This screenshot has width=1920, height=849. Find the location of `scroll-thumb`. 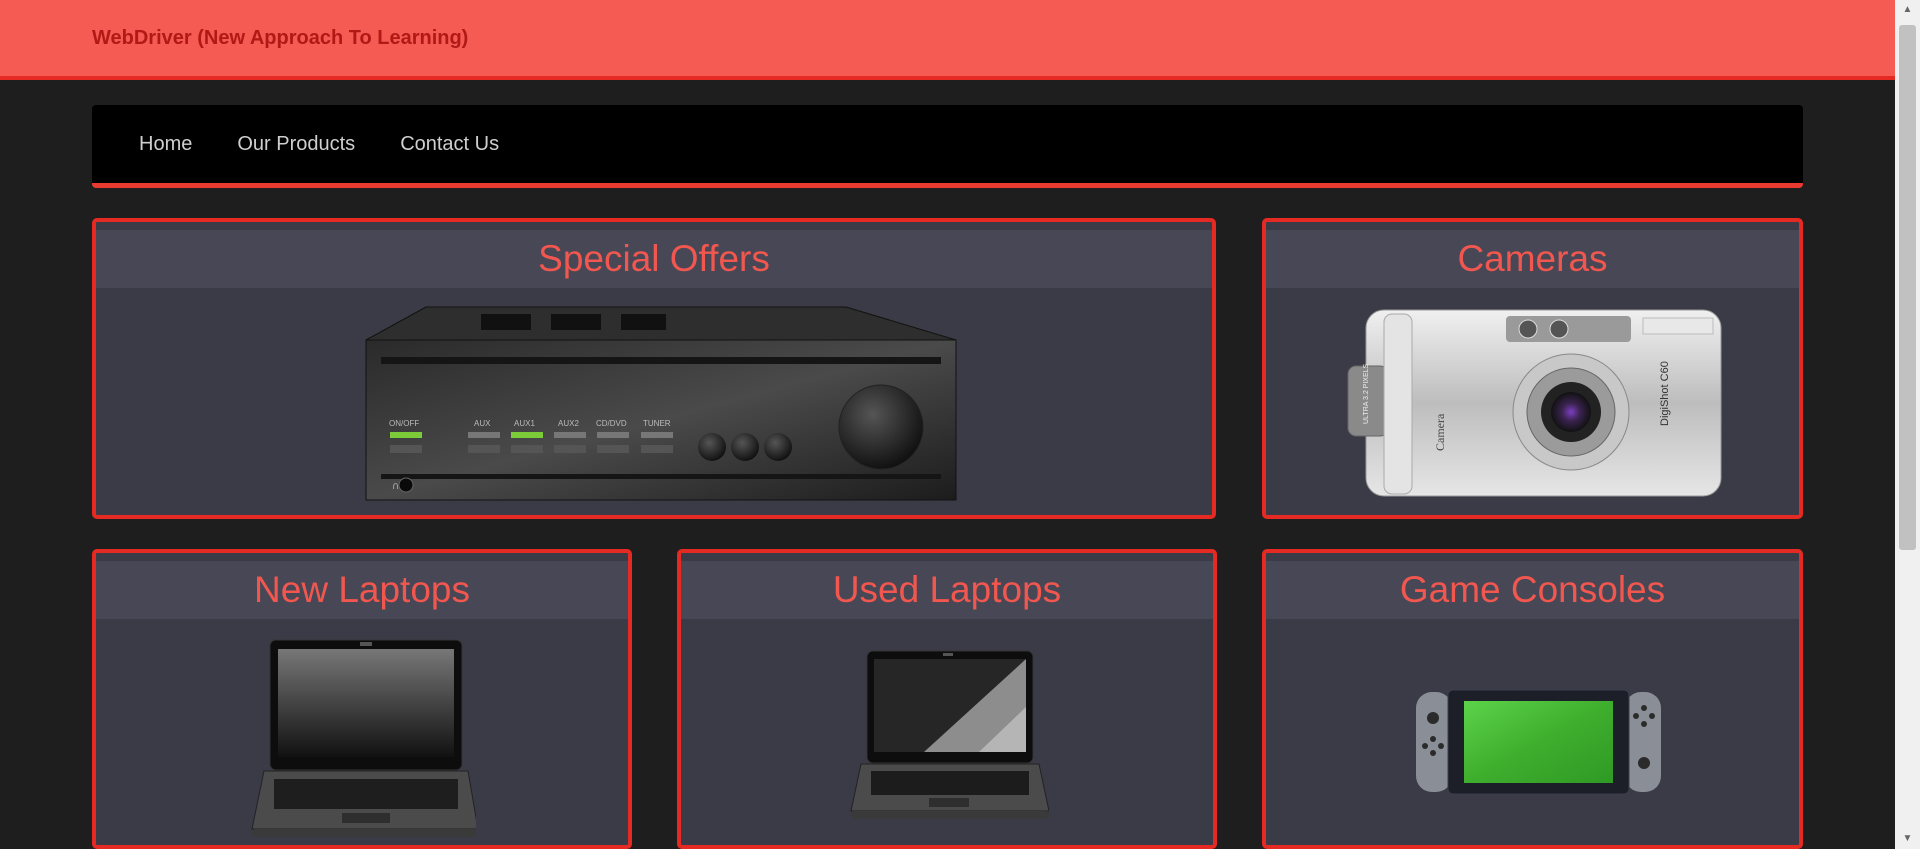

scroll-thumb is located at coordinates (1907, 287).